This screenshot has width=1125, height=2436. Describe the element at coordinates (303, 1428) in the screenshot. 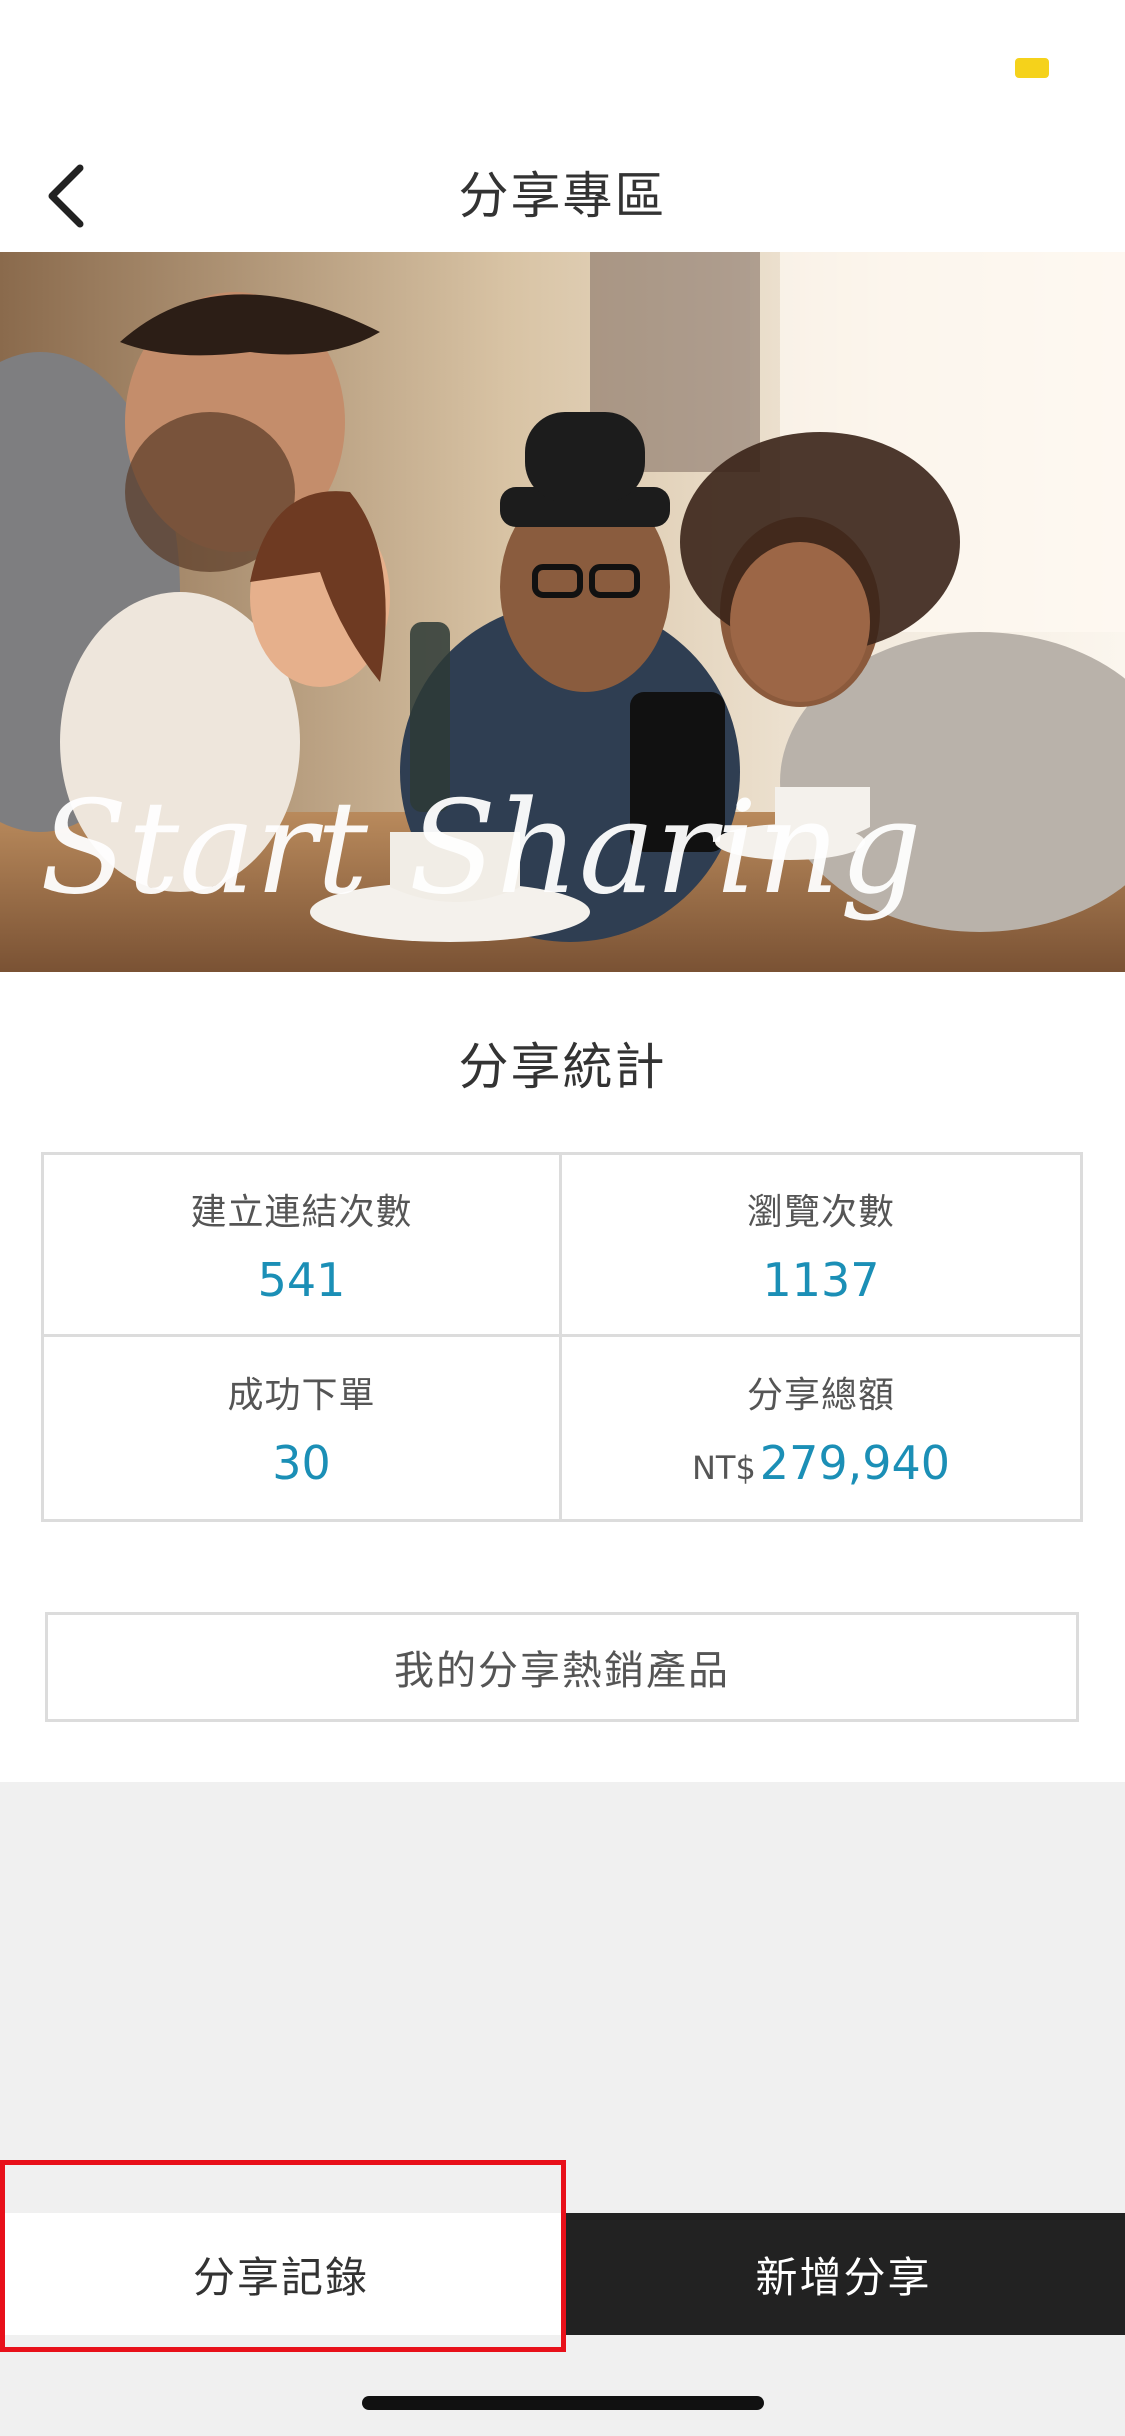

I see `stat-orders: 成功下單 30` at that location.